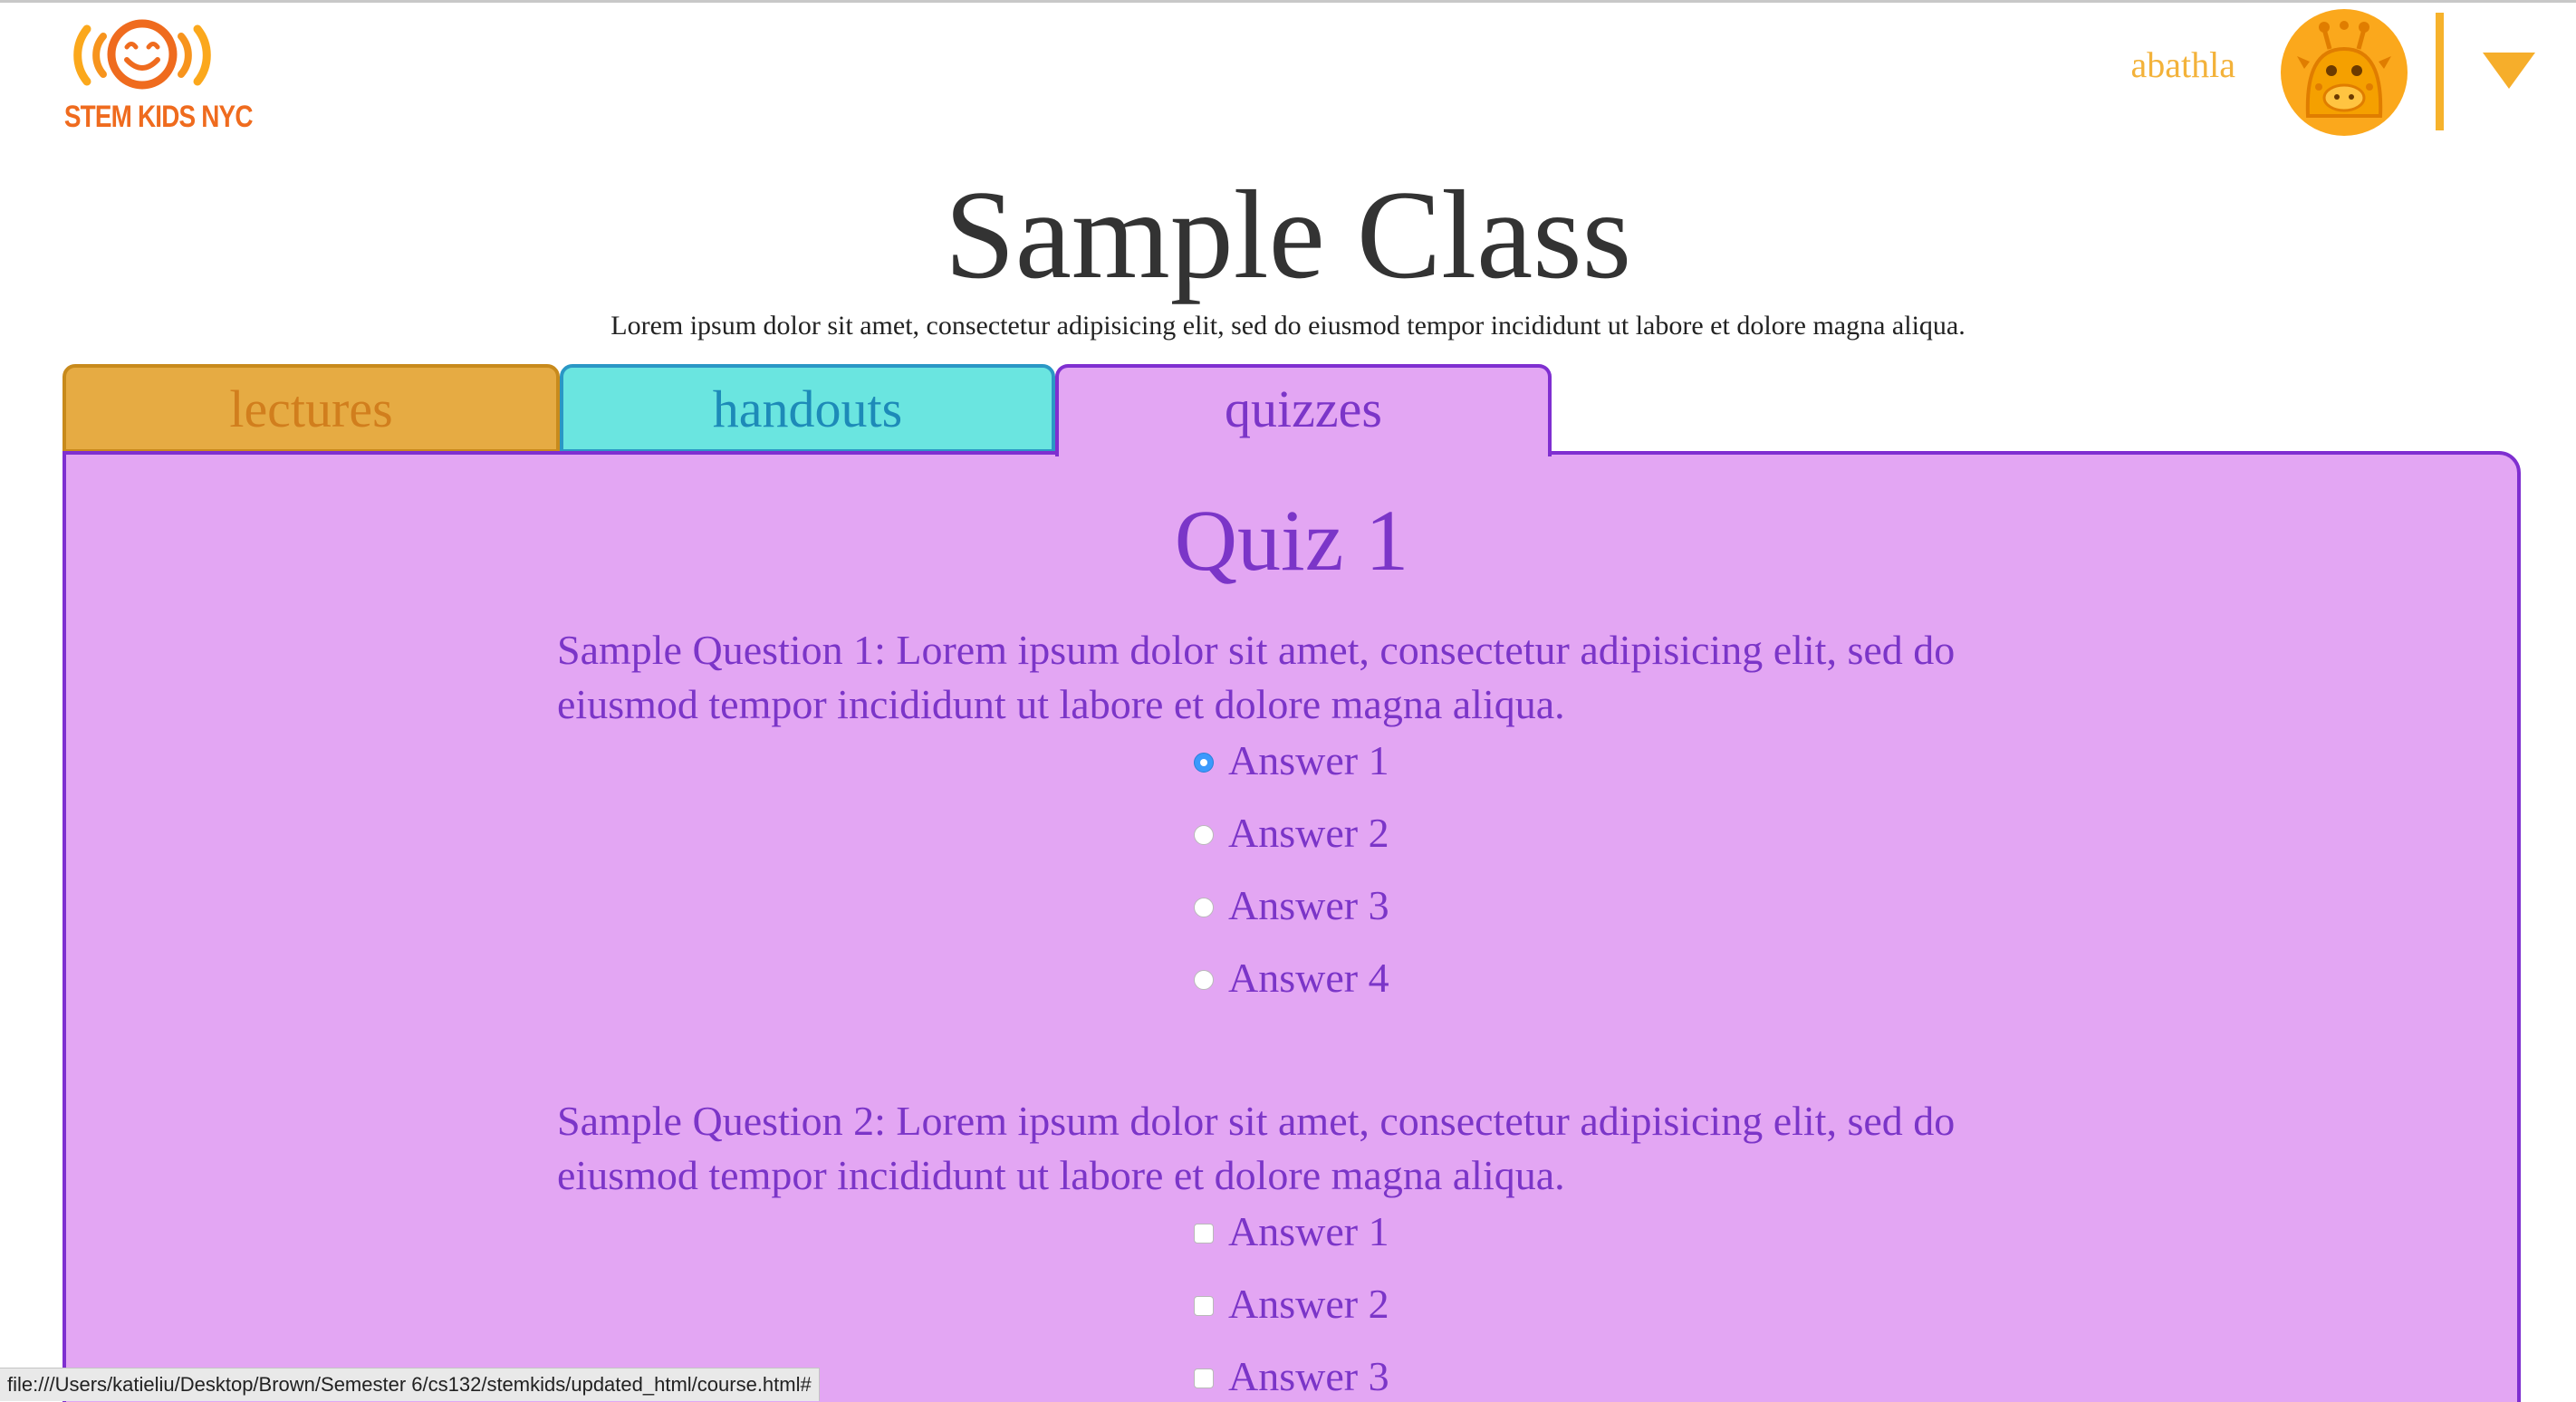 The image size is (2576, 1402). What do you see at coordinates (1204, 763) in the screenshot?
I see `radio-button-selected` at bounding box center [1204, 763].